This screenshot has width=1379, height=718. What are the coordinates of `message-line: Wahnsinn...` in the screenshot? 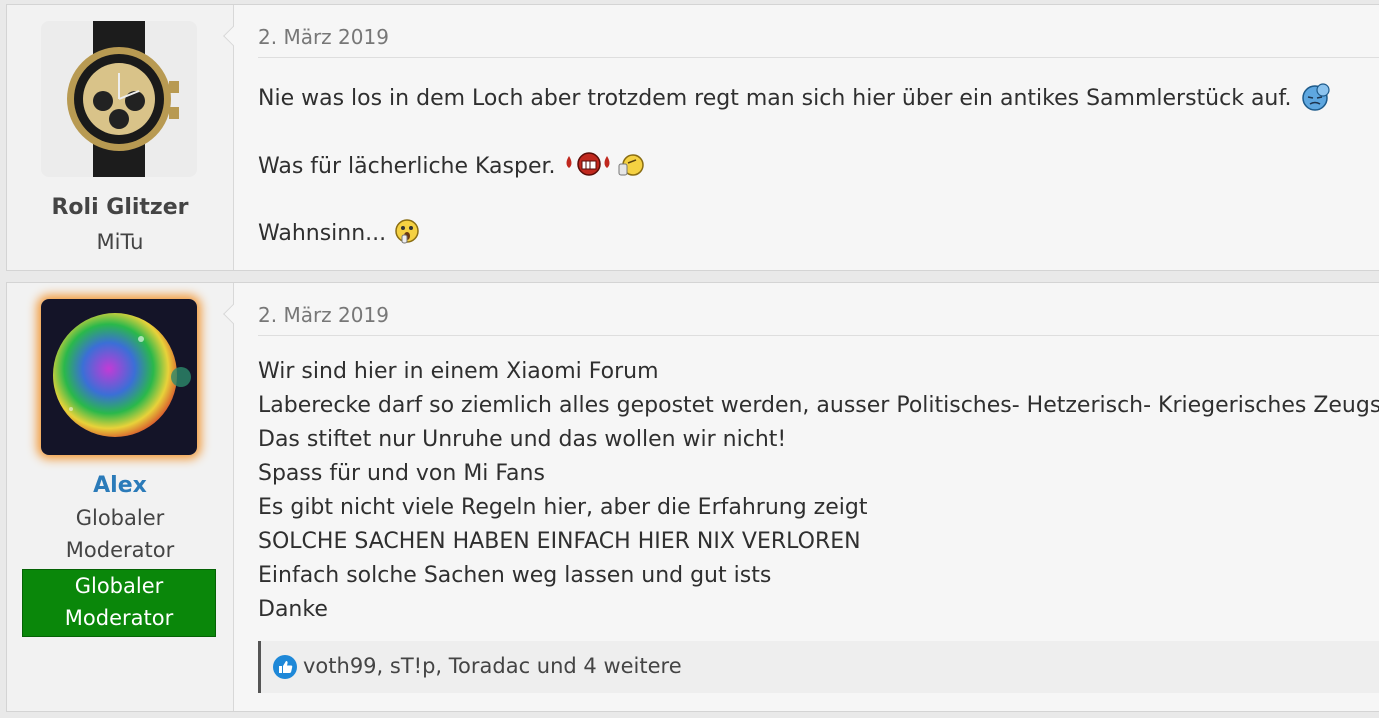 It's located at (322, 233).